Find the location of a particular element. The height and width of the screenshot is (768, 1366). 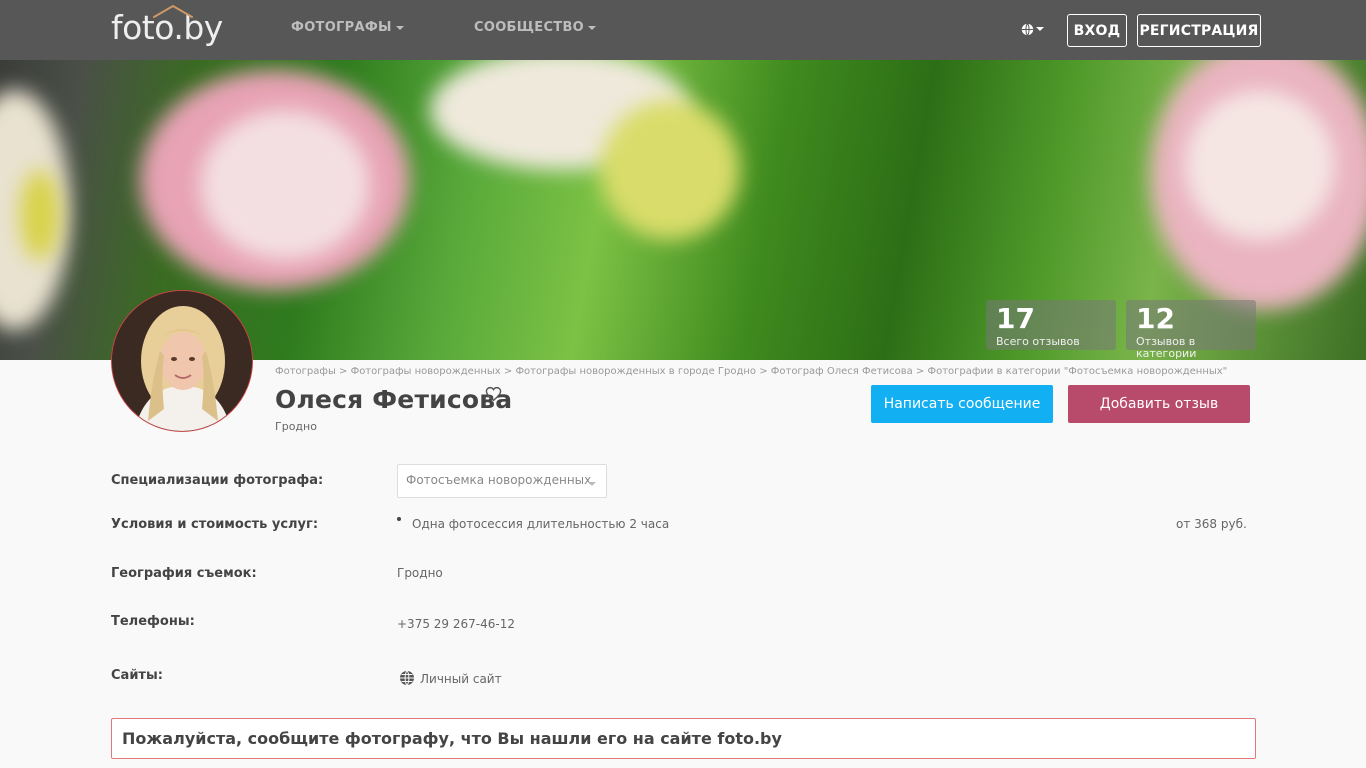

conditions-price: от 368 руб. is located at coordinates (1211, 524).